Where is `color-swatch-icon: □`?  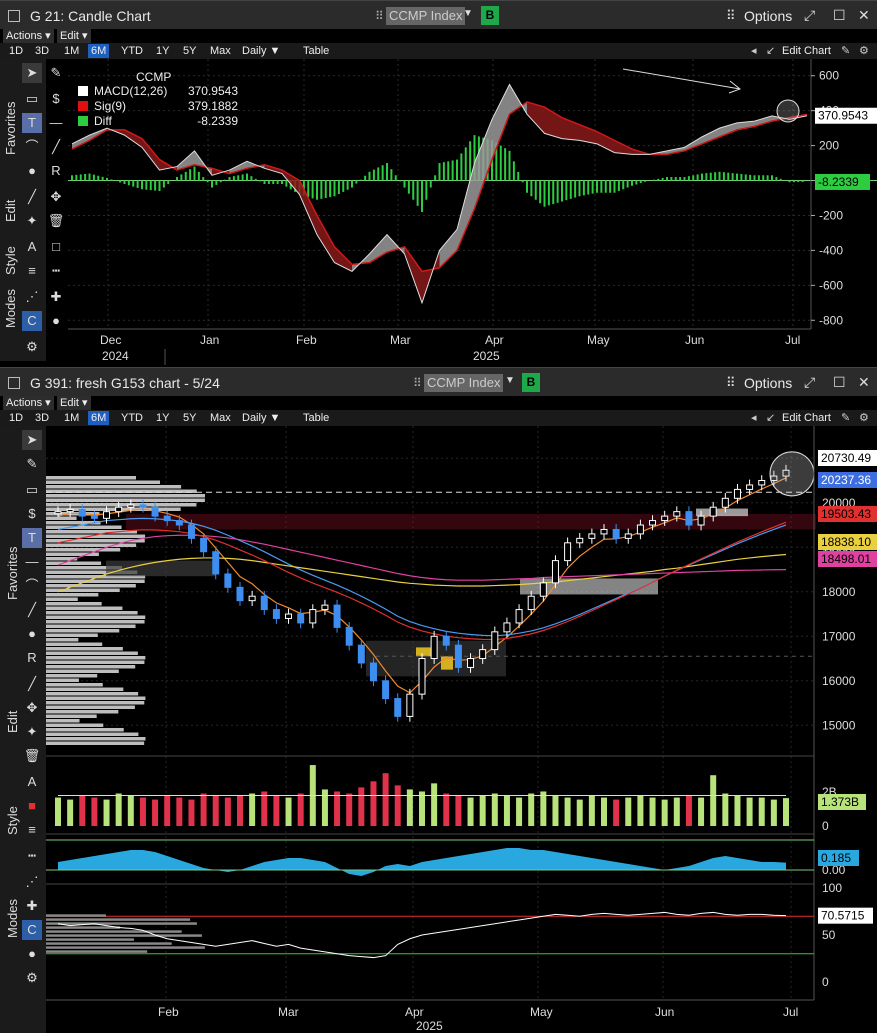
color-swatch-icon: □ is located at coordinates (56, 247).